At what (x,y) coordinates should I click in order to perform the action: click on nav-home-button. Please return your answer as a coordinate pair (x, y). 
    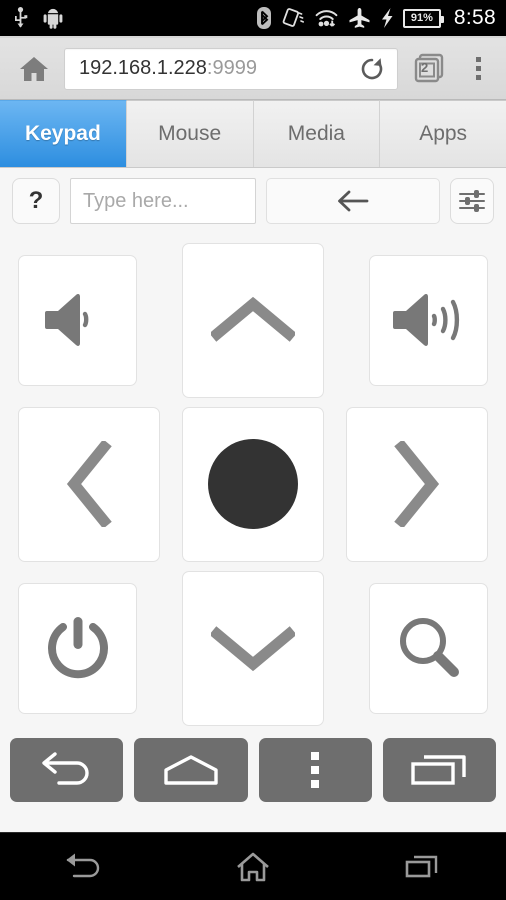
    Looking at the image, I should click on (191, 770).